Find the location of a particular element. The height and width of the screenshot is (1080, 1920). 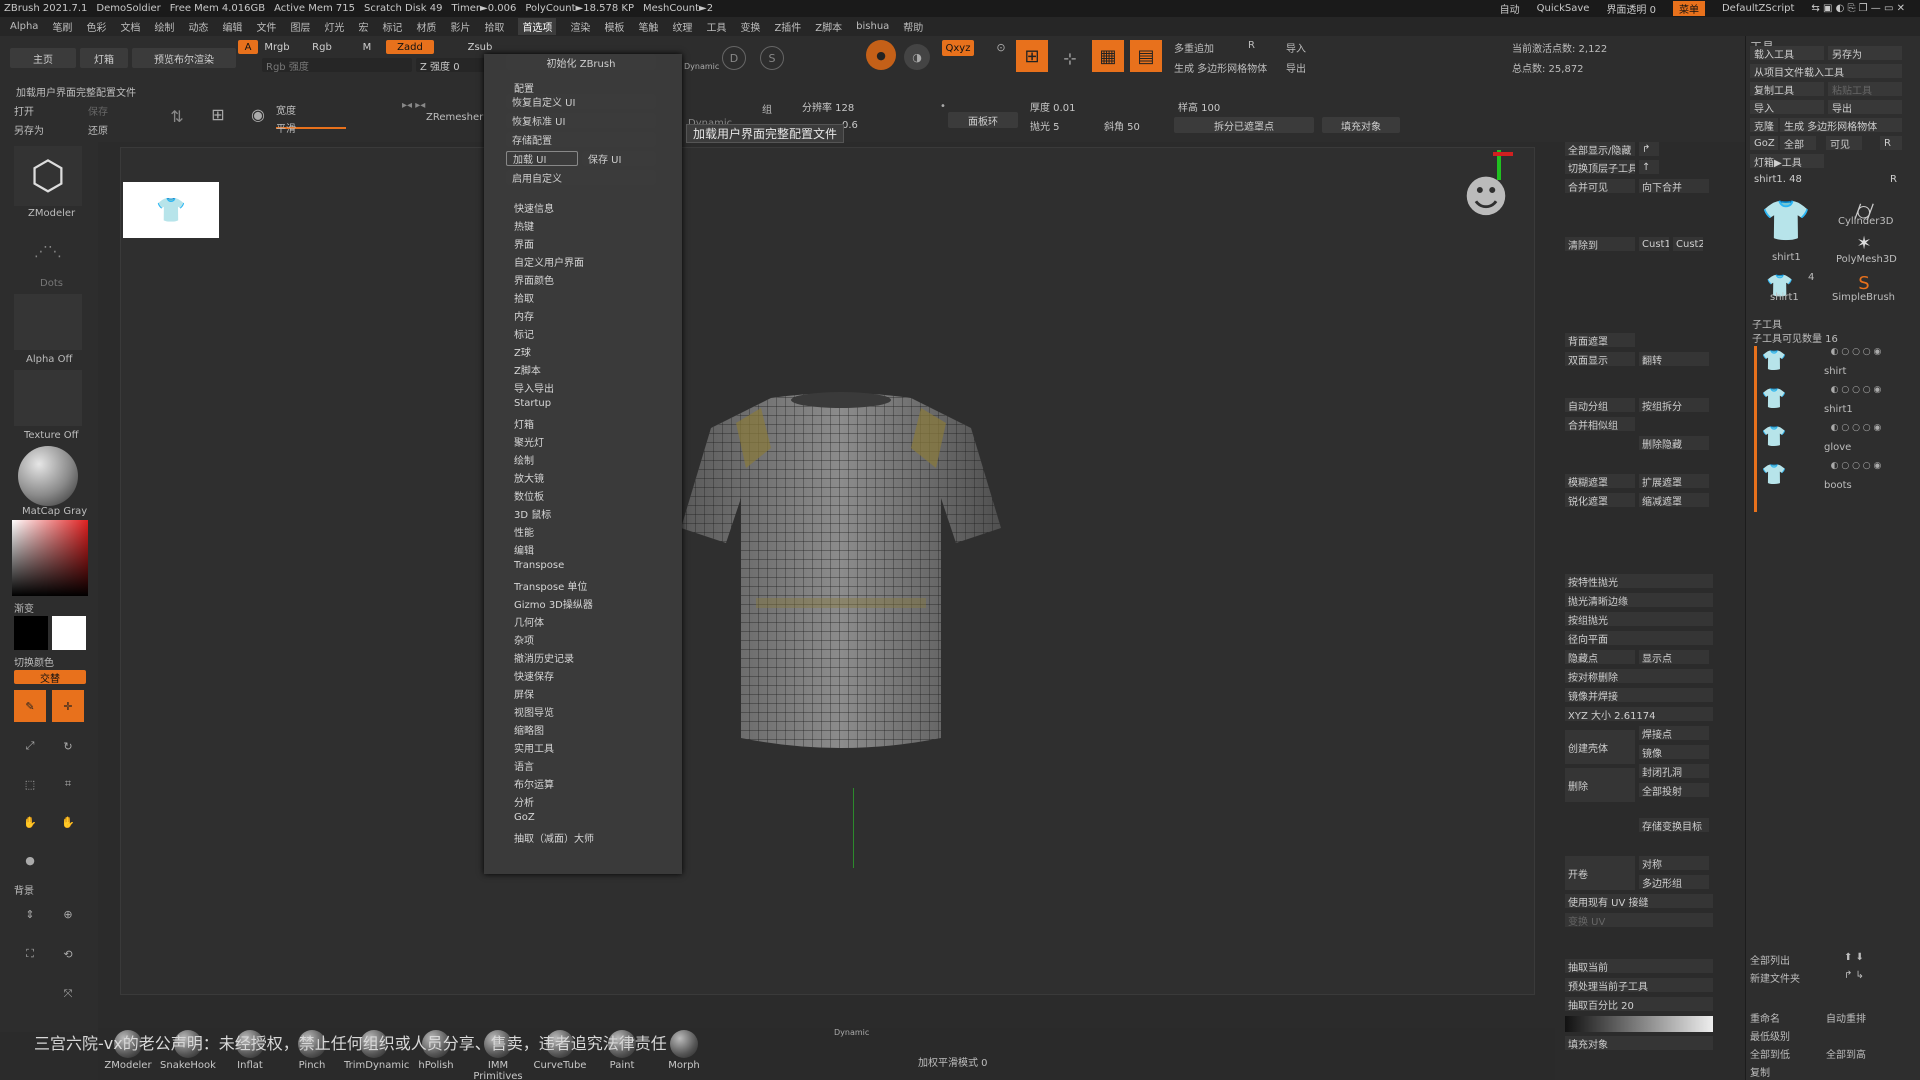

r-button: R is located at coordinates (1251, 45).